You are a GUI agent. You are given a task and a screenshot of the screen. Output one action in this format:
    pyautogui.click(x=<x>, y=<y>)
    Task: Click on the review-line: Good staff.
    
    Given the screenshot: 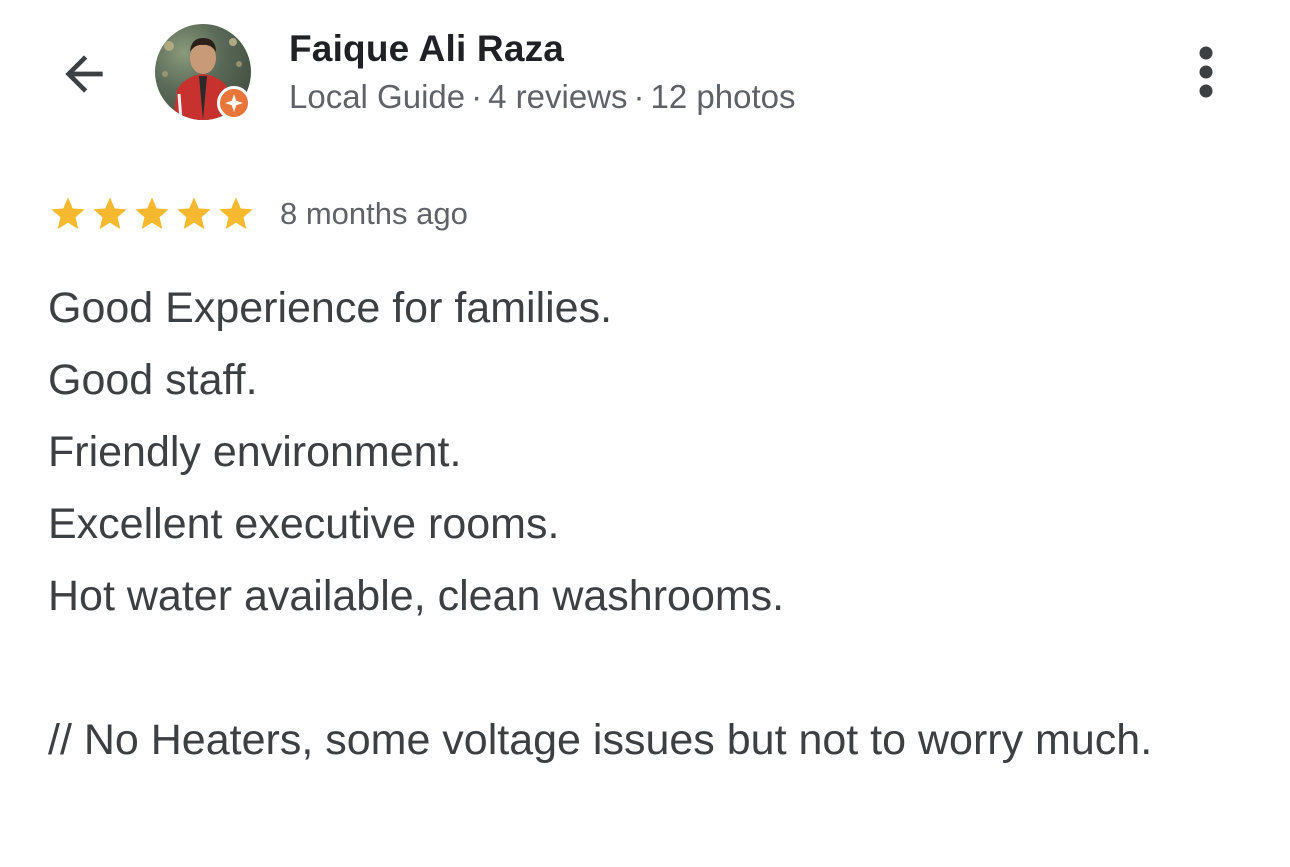 What is the action you would take?
    pyautogui.click(x=153, y=380)
    